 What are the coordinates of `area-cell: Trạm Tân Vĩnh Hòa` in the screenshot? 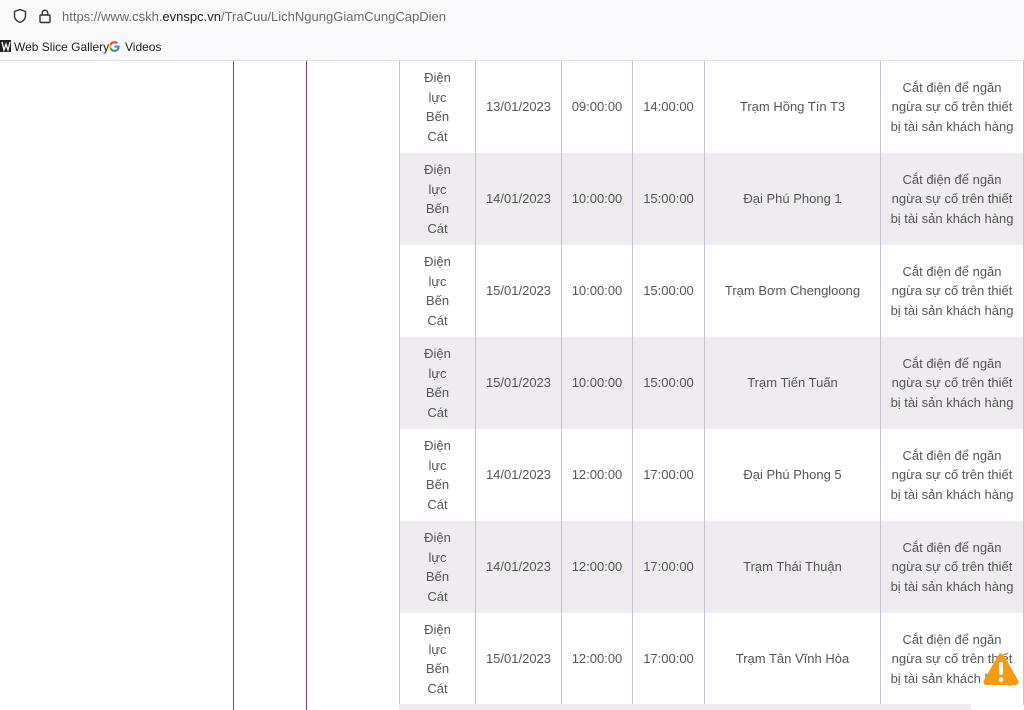 It's located at (792, 659).